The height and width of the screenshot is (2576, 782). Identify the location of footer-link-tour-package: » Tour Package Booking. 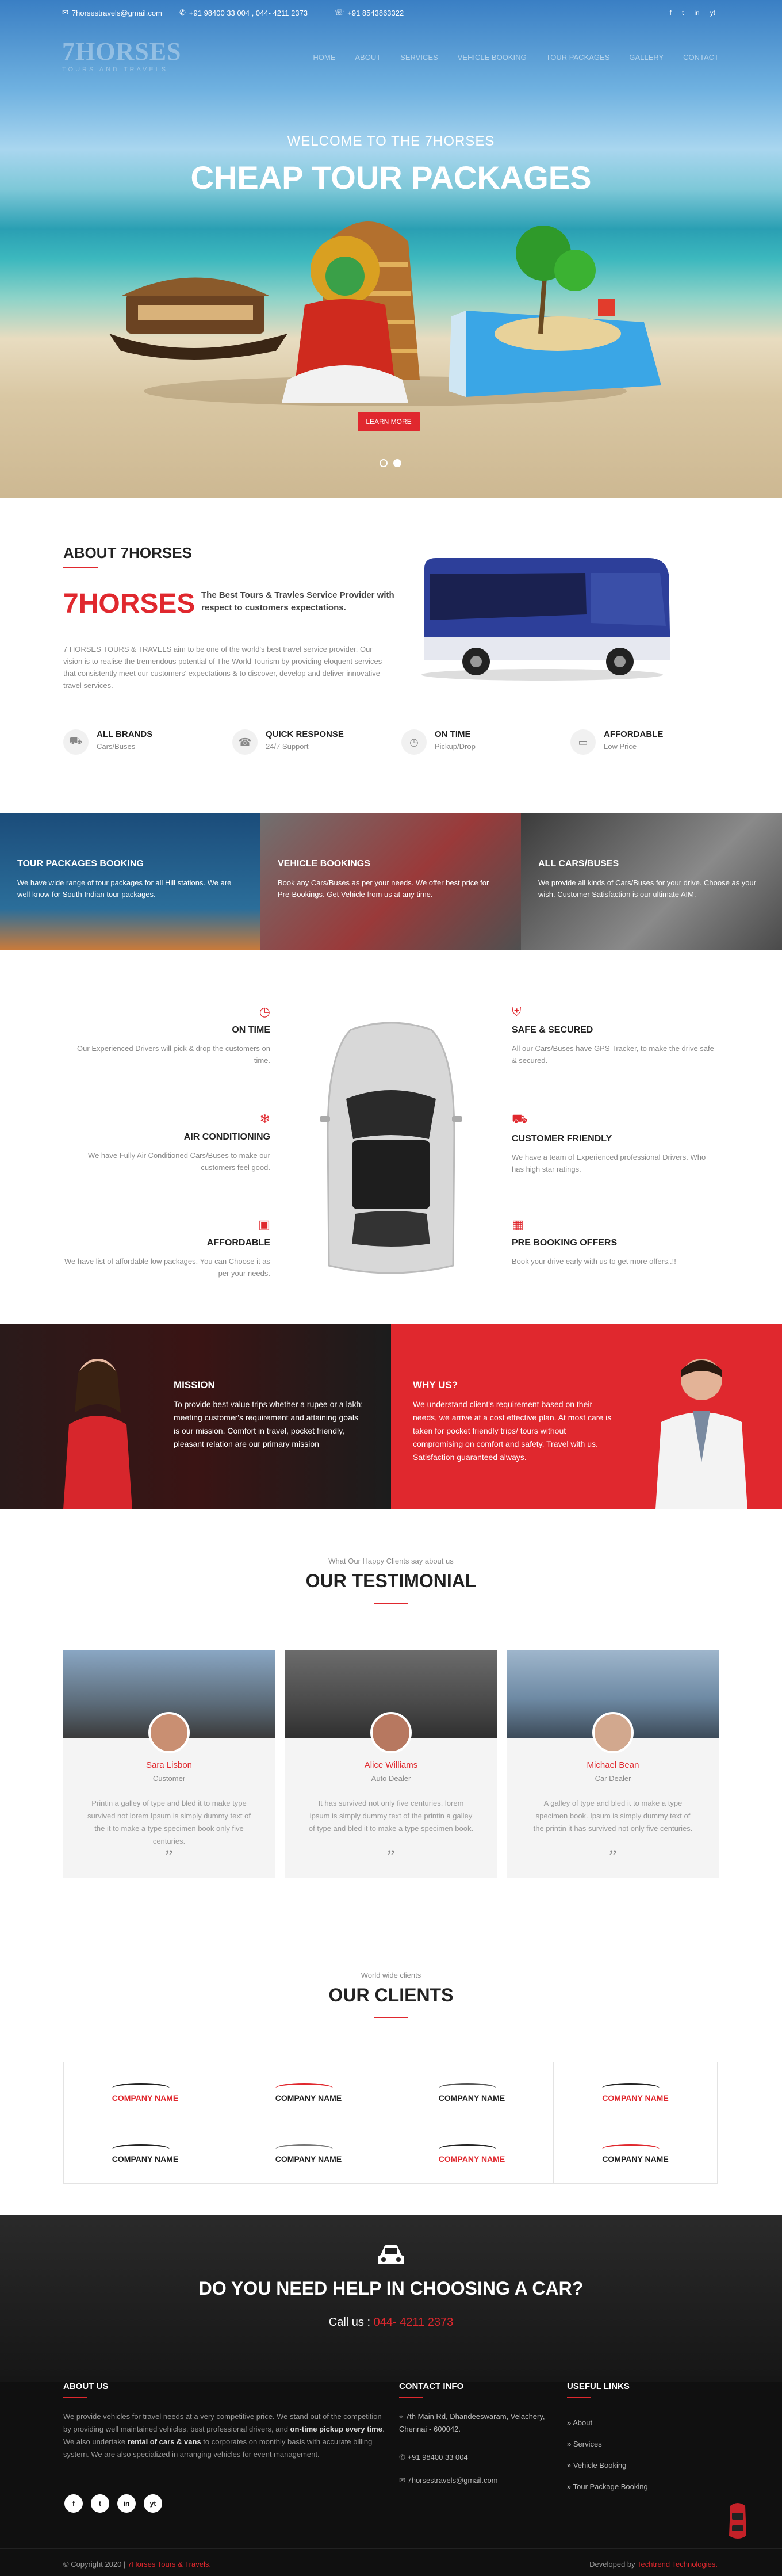
(607, 2486).